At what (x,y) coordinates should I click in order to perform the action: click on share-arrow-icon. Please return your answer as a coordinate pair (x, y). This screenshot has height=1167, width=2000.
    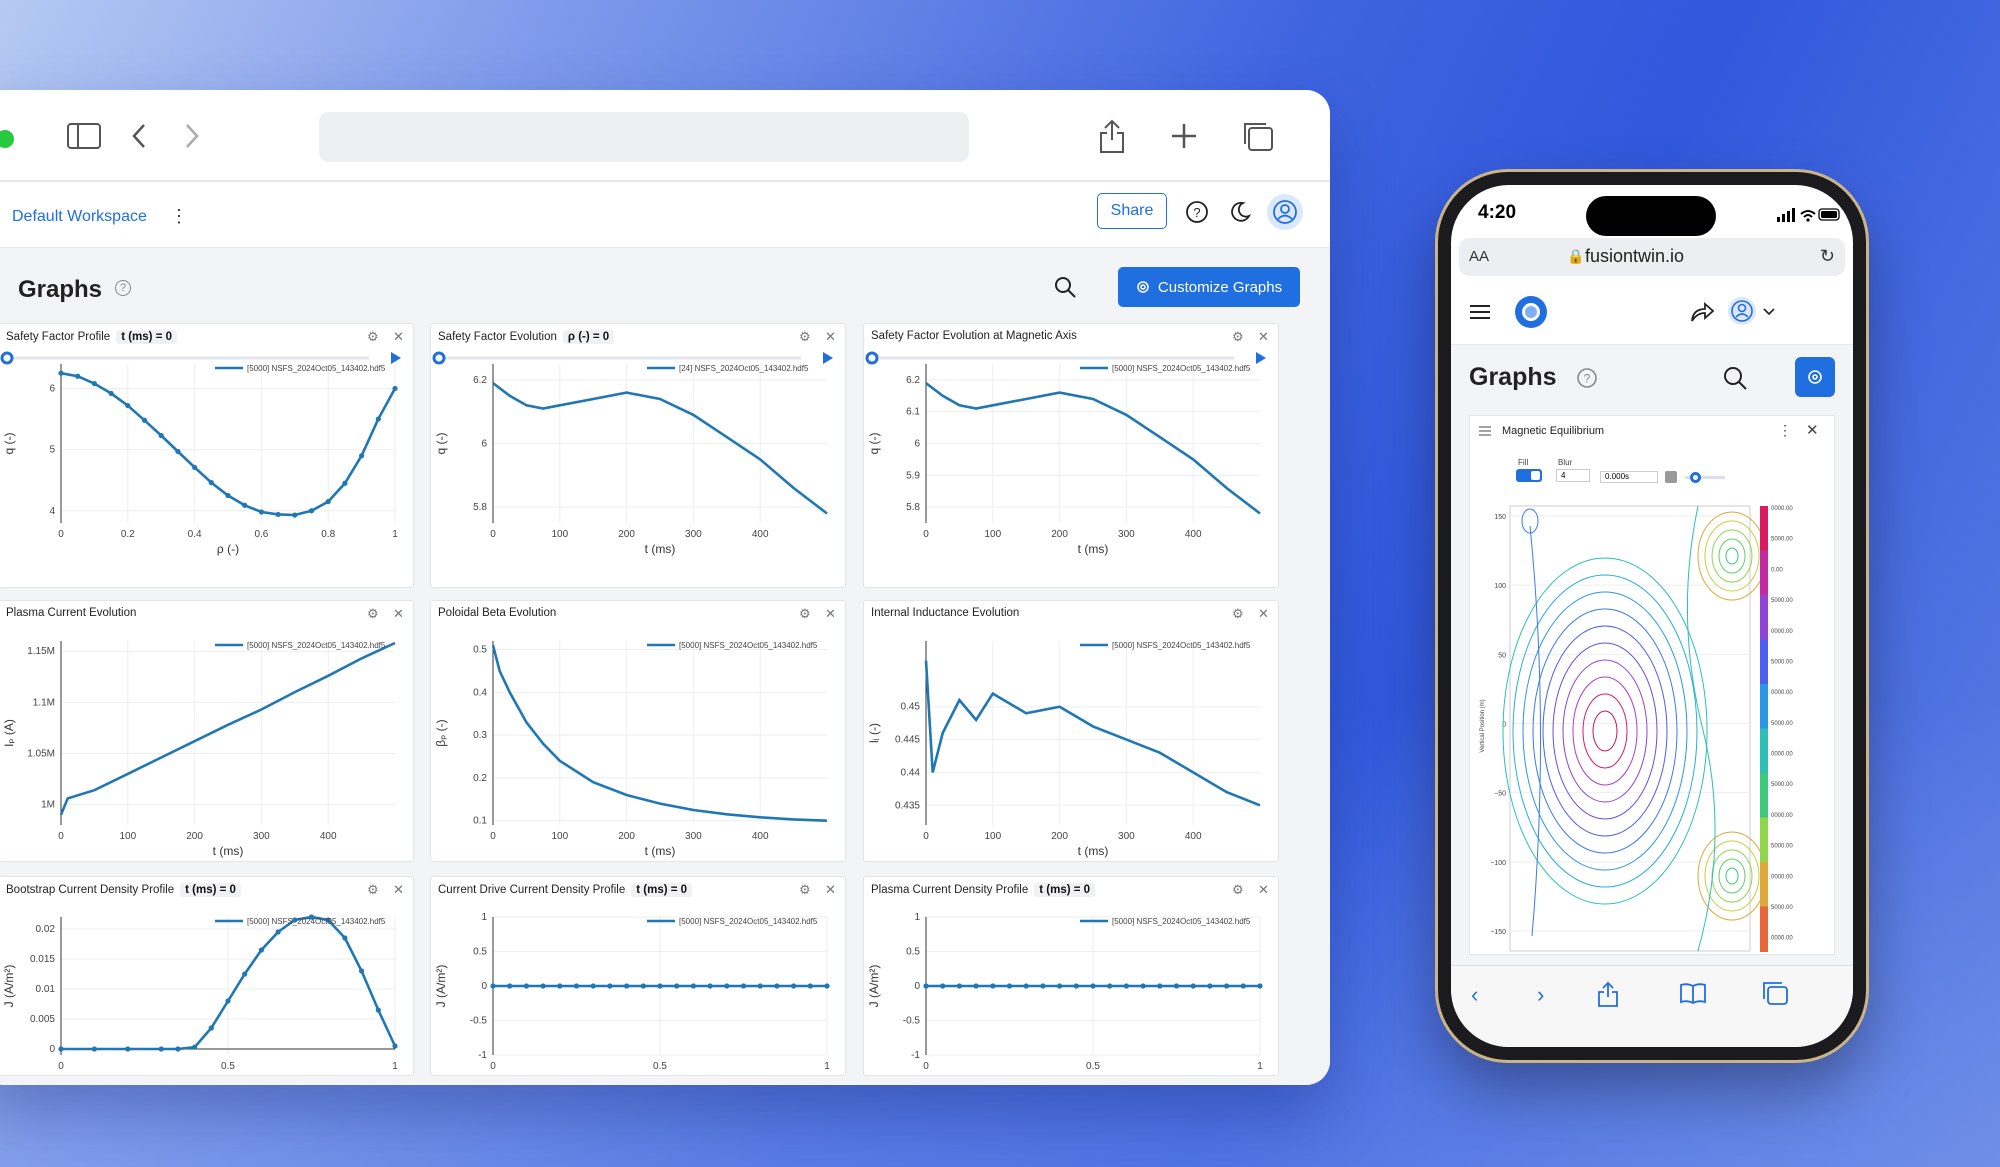
    Looking at the image, I should click on (1702, 312).